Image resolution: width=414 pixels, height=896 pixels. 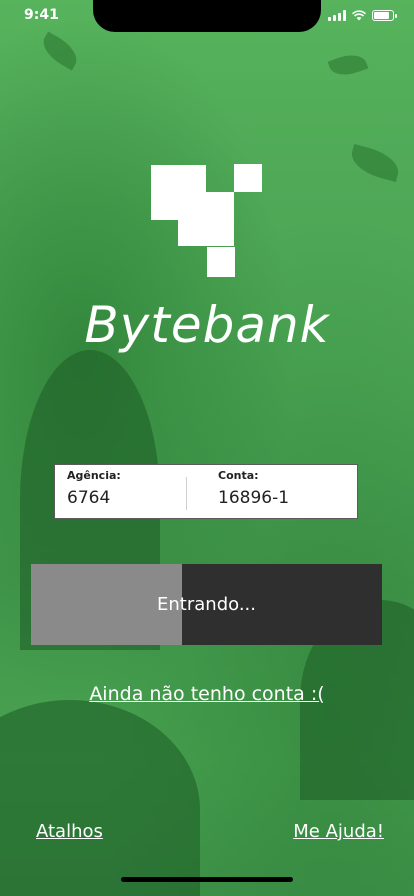 I want to click on shortcuts-link: Atalhos, so click(x=69, y=831).